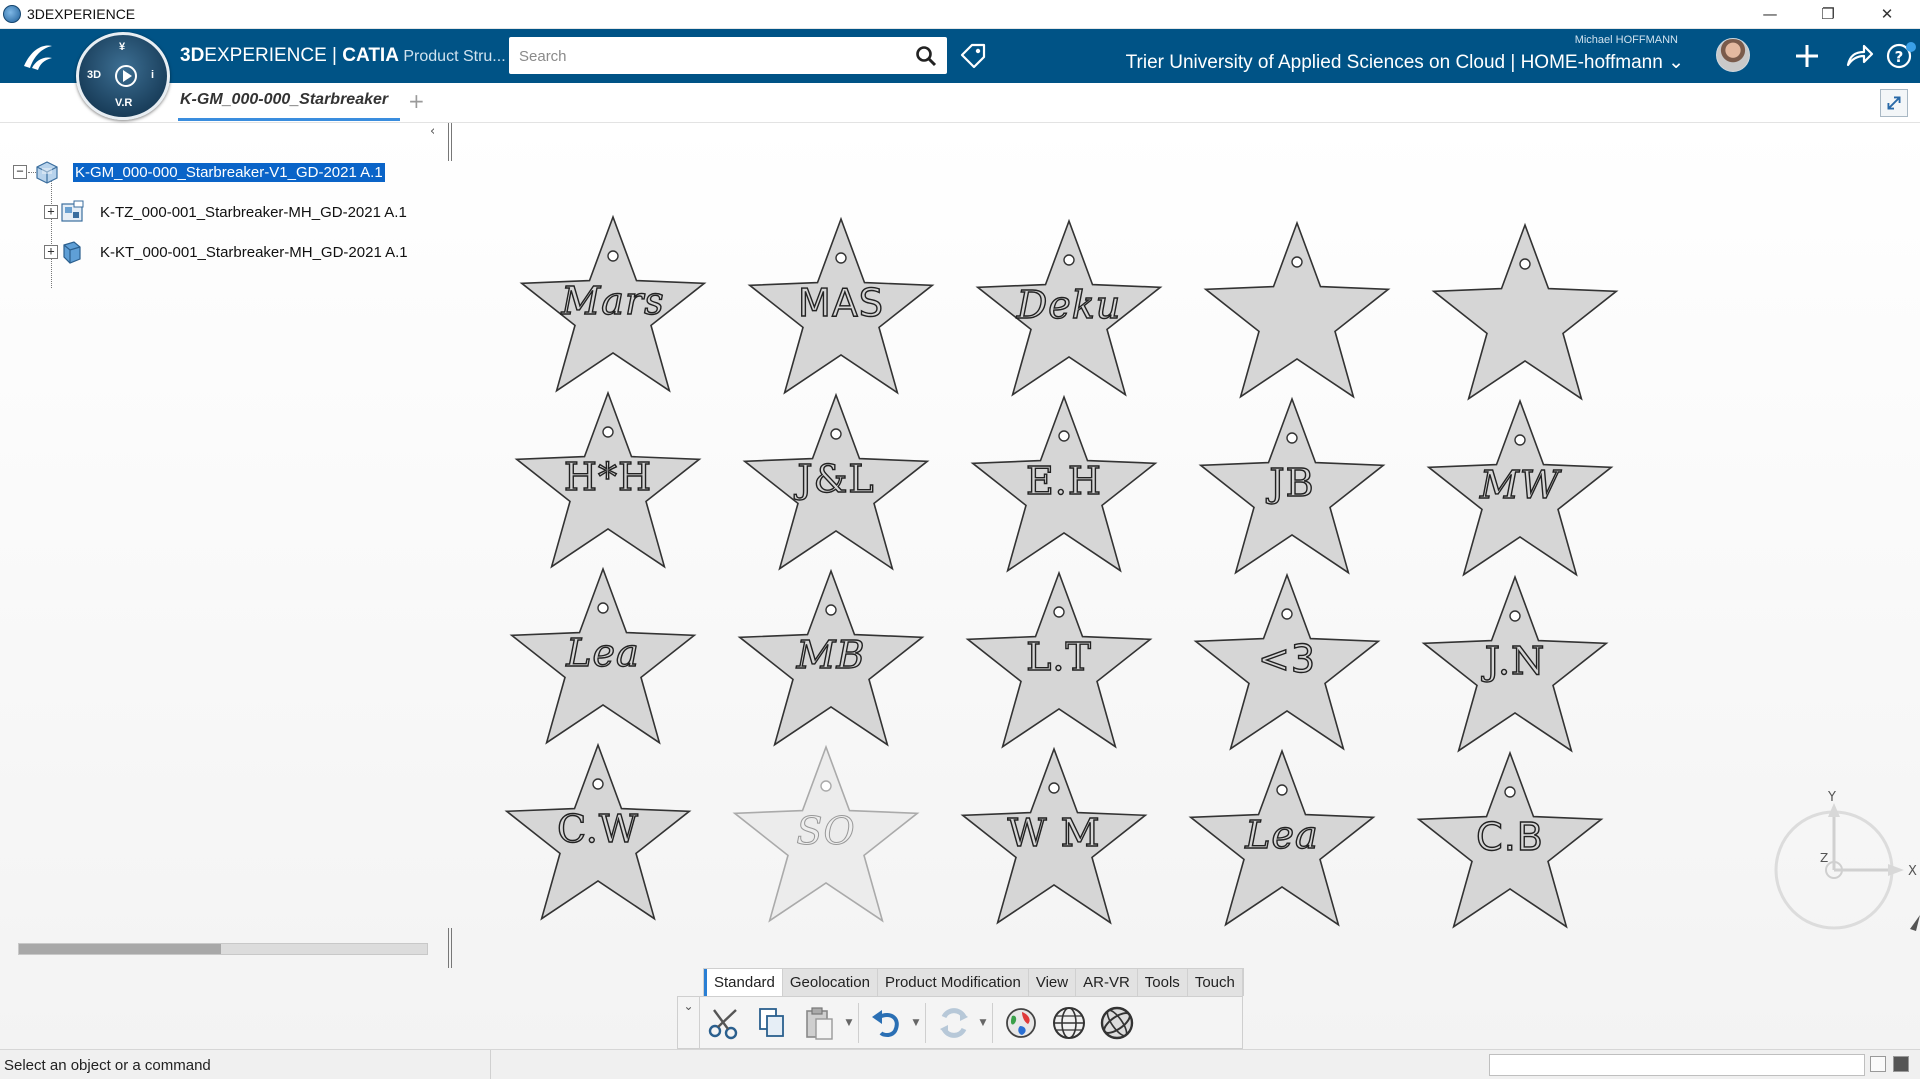 This screenshot has width=1920, height=1079. What do you see at coordinates (849, 1023) in the screenshot?
I see `paste-options-icon: ▼` at bounding box center [849, 1023].